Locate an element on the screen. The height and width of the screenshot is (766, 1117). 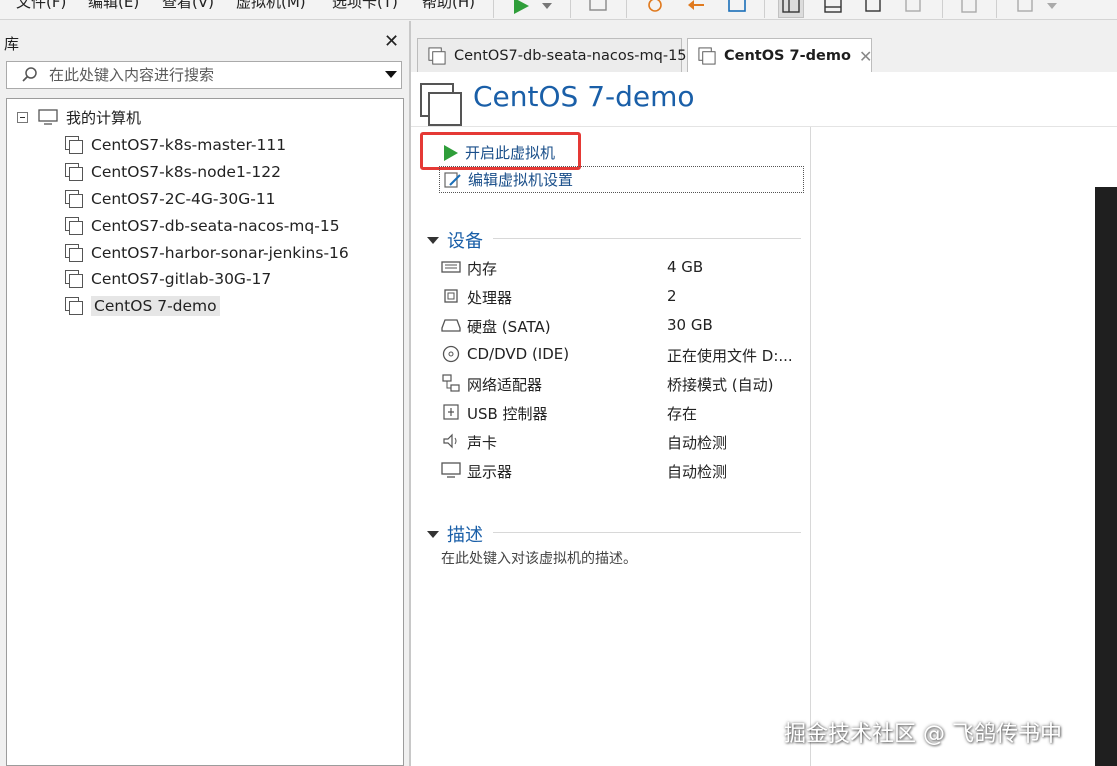
vm-item-gitlab: CentOS7-gitlab-30G-17 is located at coordinates (206, 279).